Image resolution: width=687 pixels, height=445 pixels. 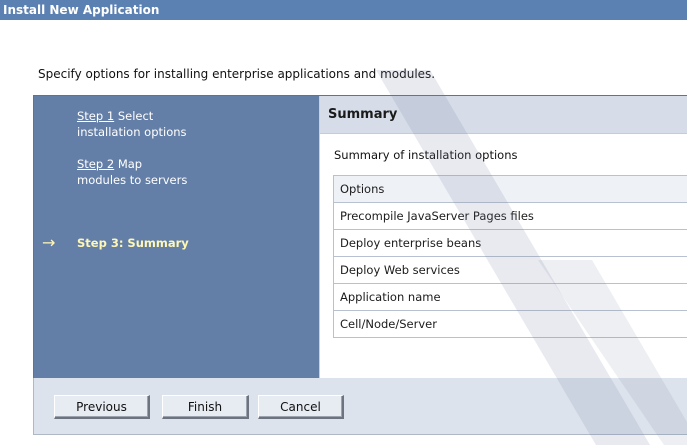 What do you see at coordinates (343, 10) in the screenshot?
I see `window-title-bar: Install New Application` at bounding box center [343, 10].